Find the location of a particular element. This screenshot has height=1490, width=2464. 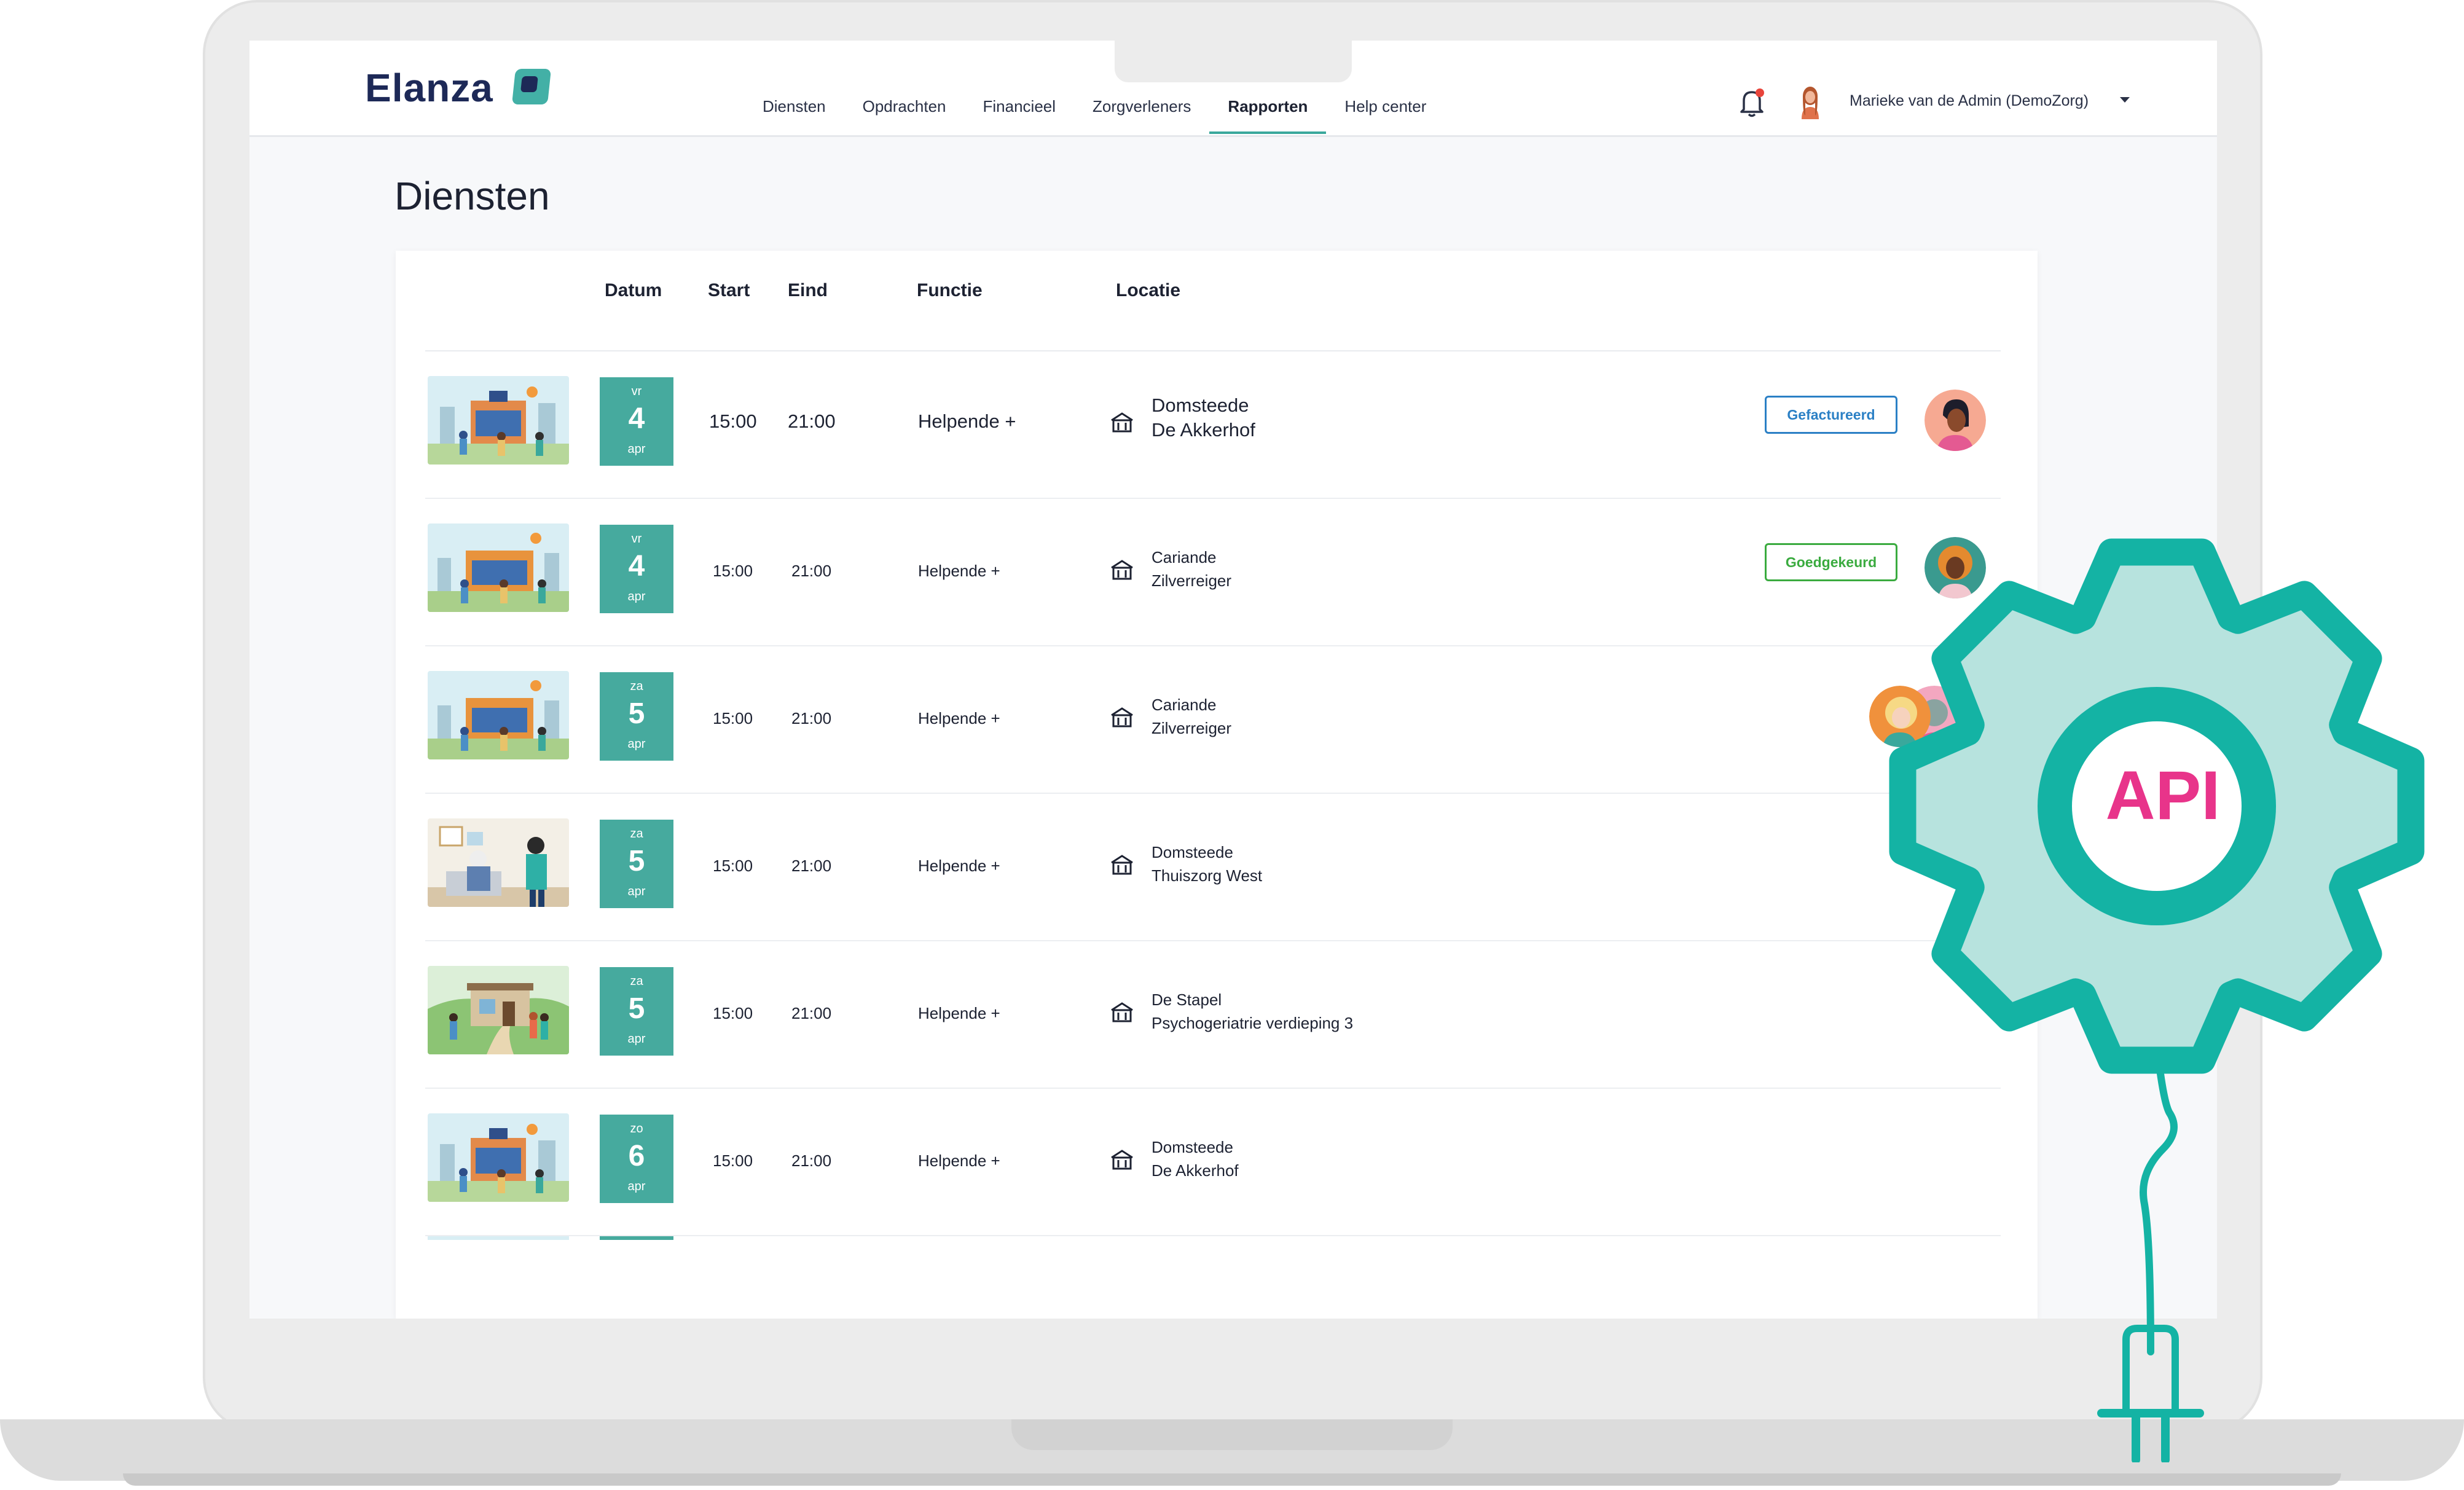

column-header-functie: Functie is located at coordinates (950, 290).